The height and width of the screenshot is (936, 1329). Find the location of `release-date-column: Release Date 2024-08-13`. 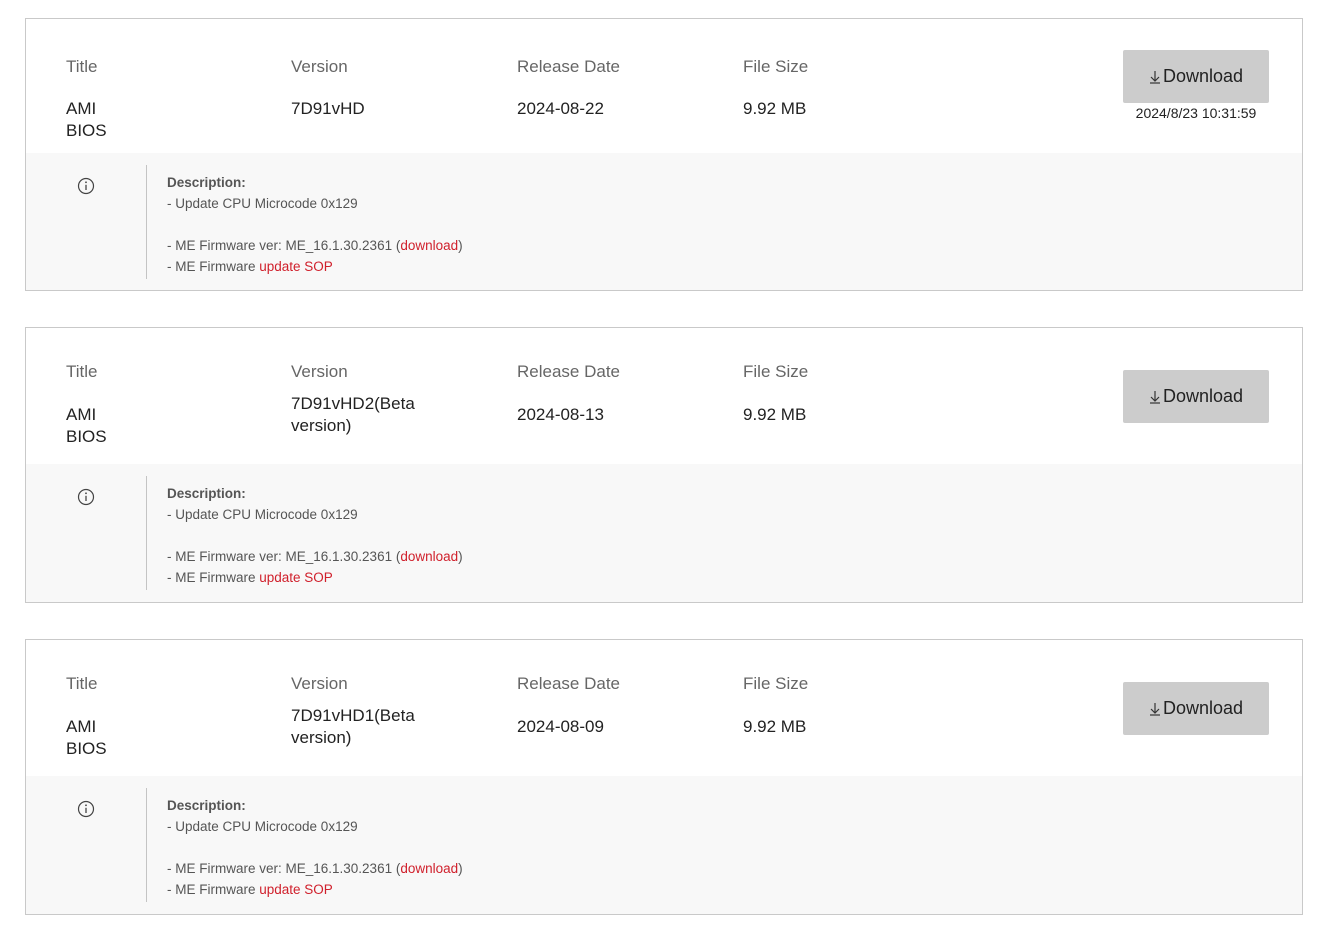

release-date-column: Release Date 2024-08-13 is located at coordinates (569, 392).